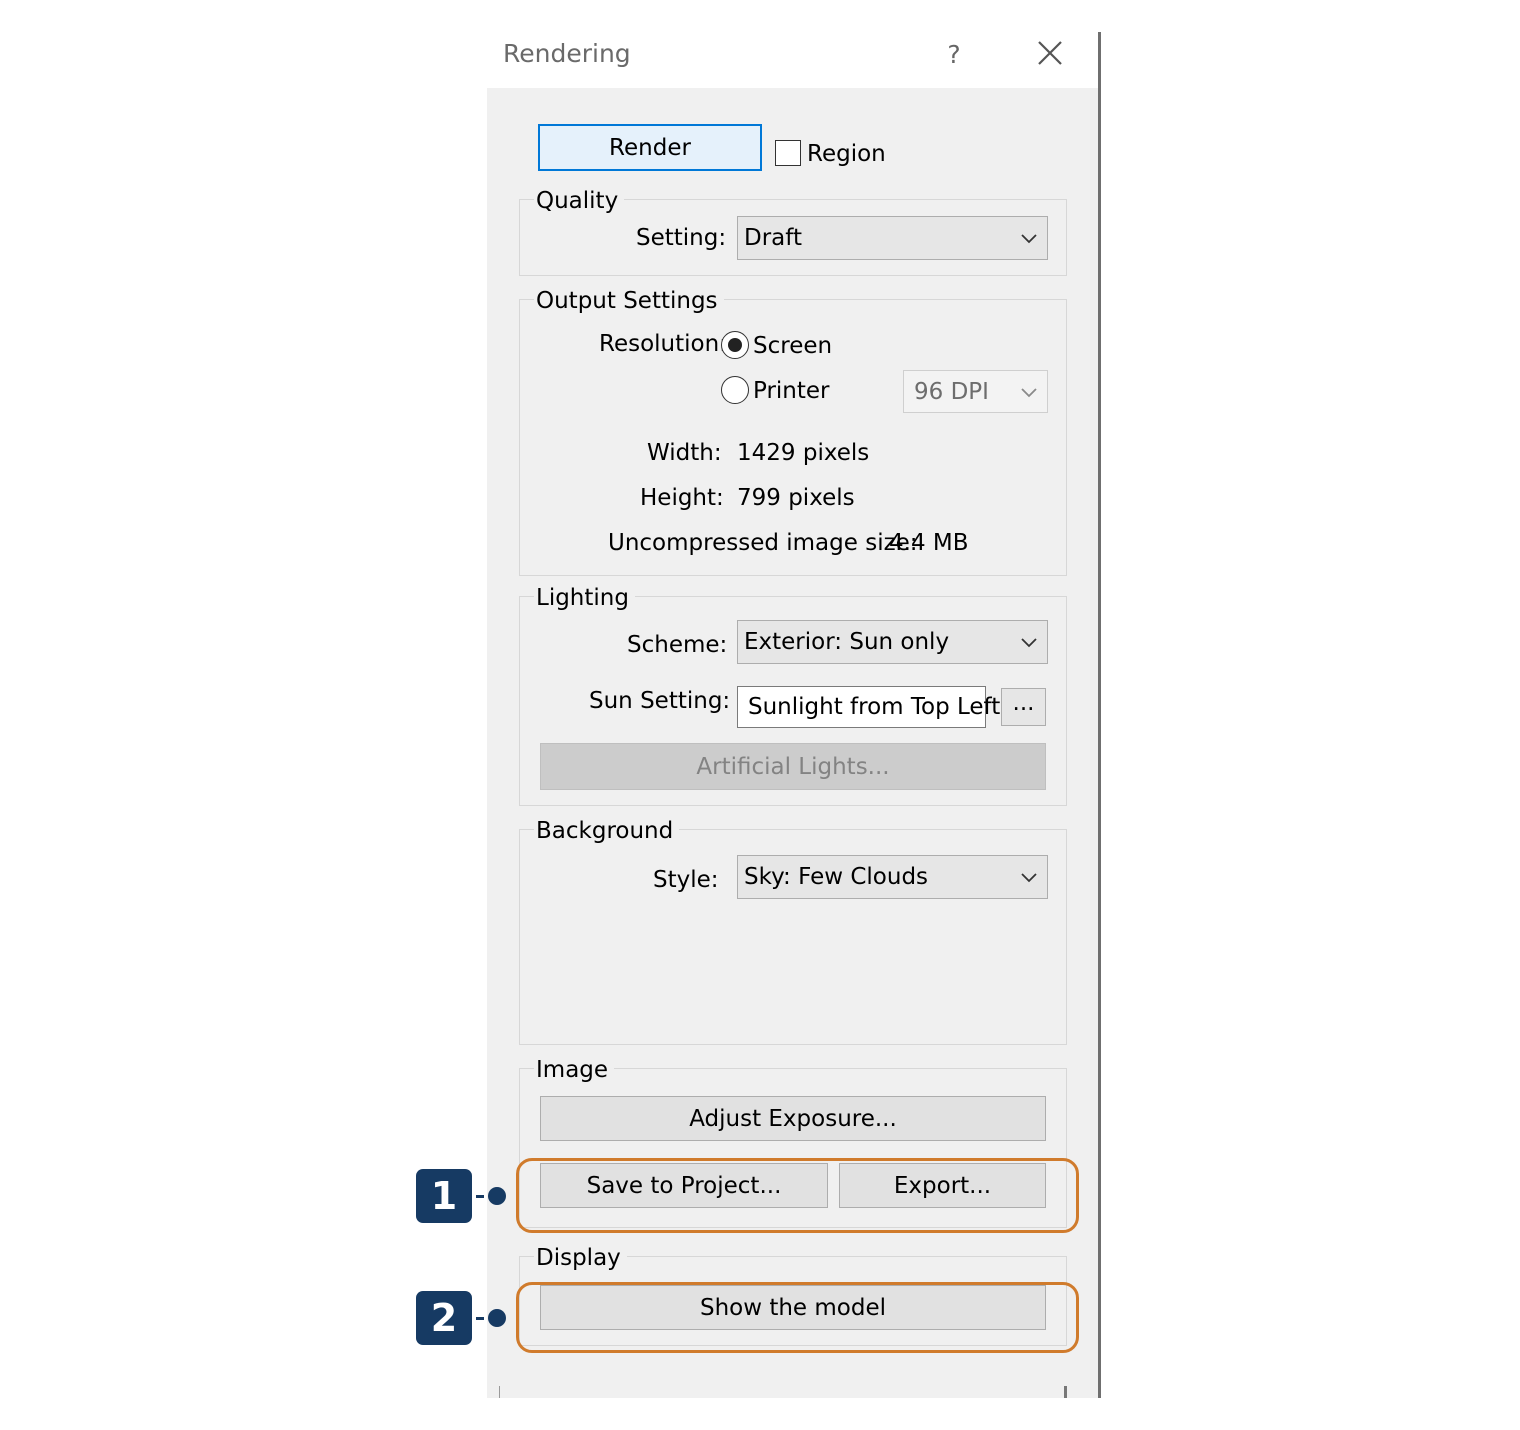 This screenshot has width=1520, height=1430. What do you see at coordinates (663, 344) in the screenshot?
I see `resolution-label: Resolution:` at bounding box center [663, 344].